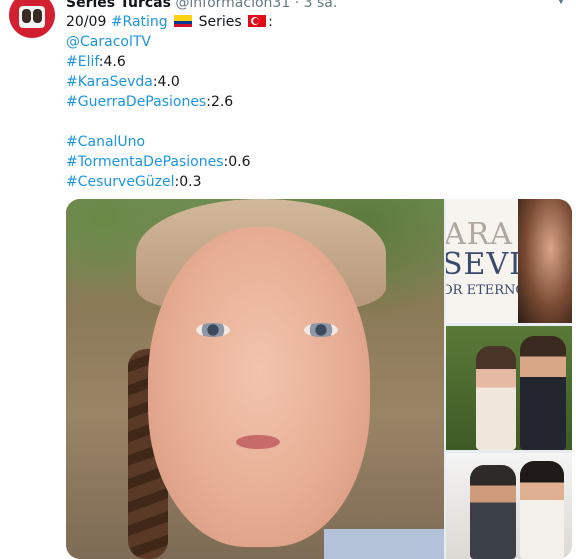 The height and width of the screenshot is (559, 576). What do you see at coordinates (139, 22) in the screenshot?
I see `hashtag-rating: #Rating` at bounding box center [139, 22].